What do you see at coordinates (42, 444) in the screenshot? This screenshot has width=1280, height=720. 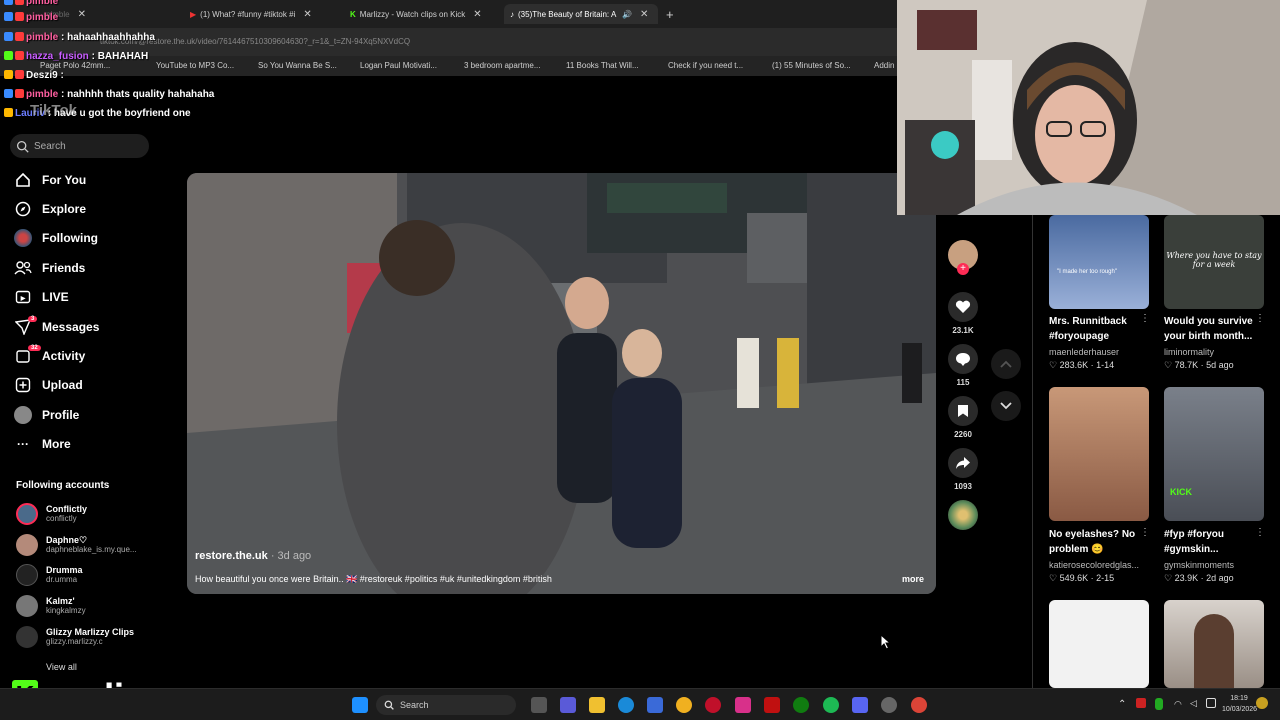 I see `nav-more: ··· More` at bounding box center [42, 444].